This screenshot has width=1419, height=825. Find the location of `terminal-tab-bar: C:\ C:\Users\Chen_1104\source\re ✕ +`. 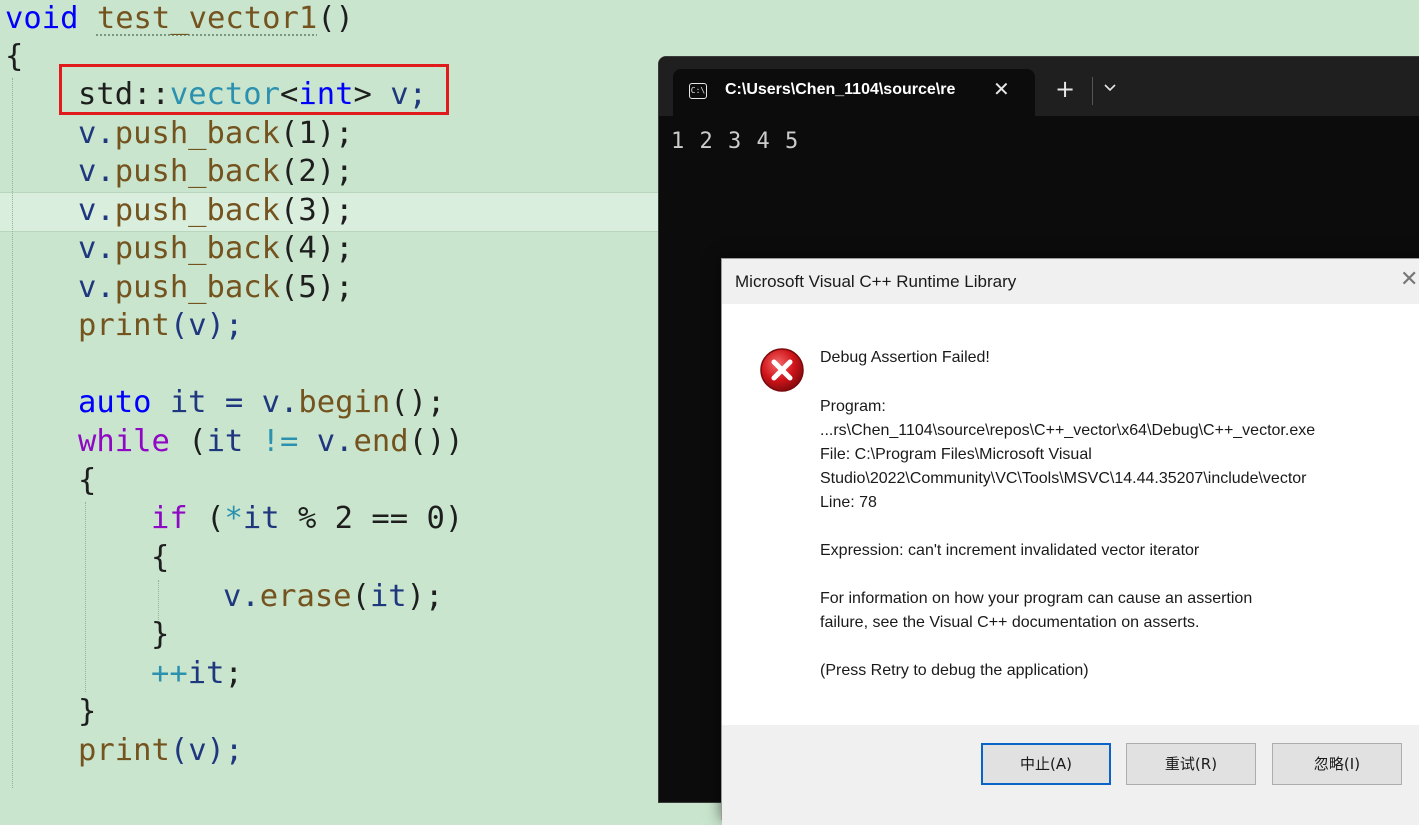

terminal-tab-bar: C:\ C:\Users\Chen_1104\source\re ✕ + is located at coordinates (1039, 87).